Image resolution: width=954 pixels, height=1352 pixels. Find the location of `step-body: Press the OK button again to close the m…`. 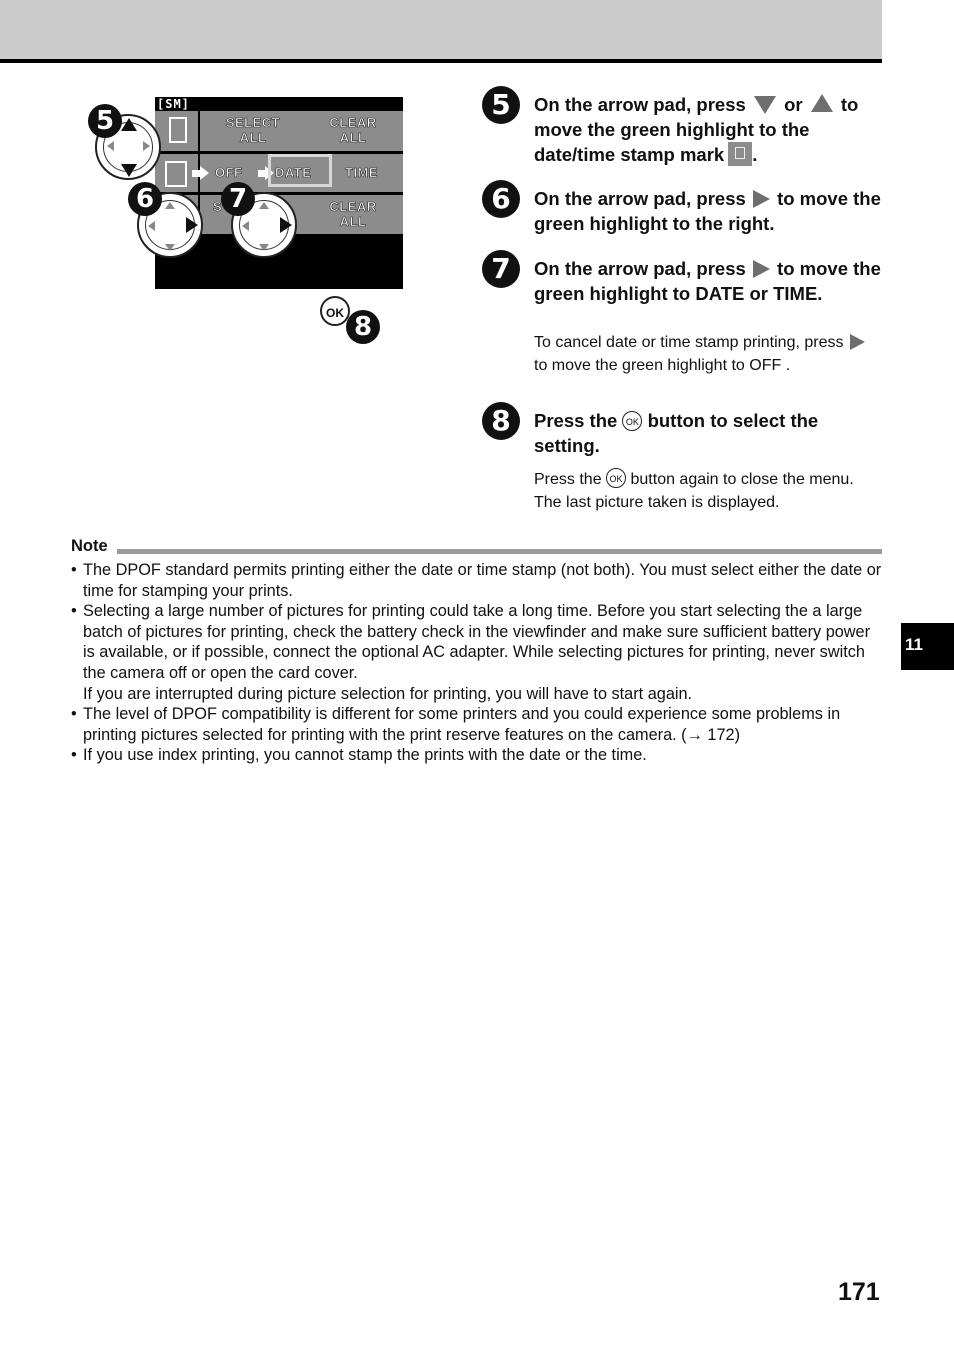

step-body: Press the OK button again to close the m… is located at coordinates (709, 491).